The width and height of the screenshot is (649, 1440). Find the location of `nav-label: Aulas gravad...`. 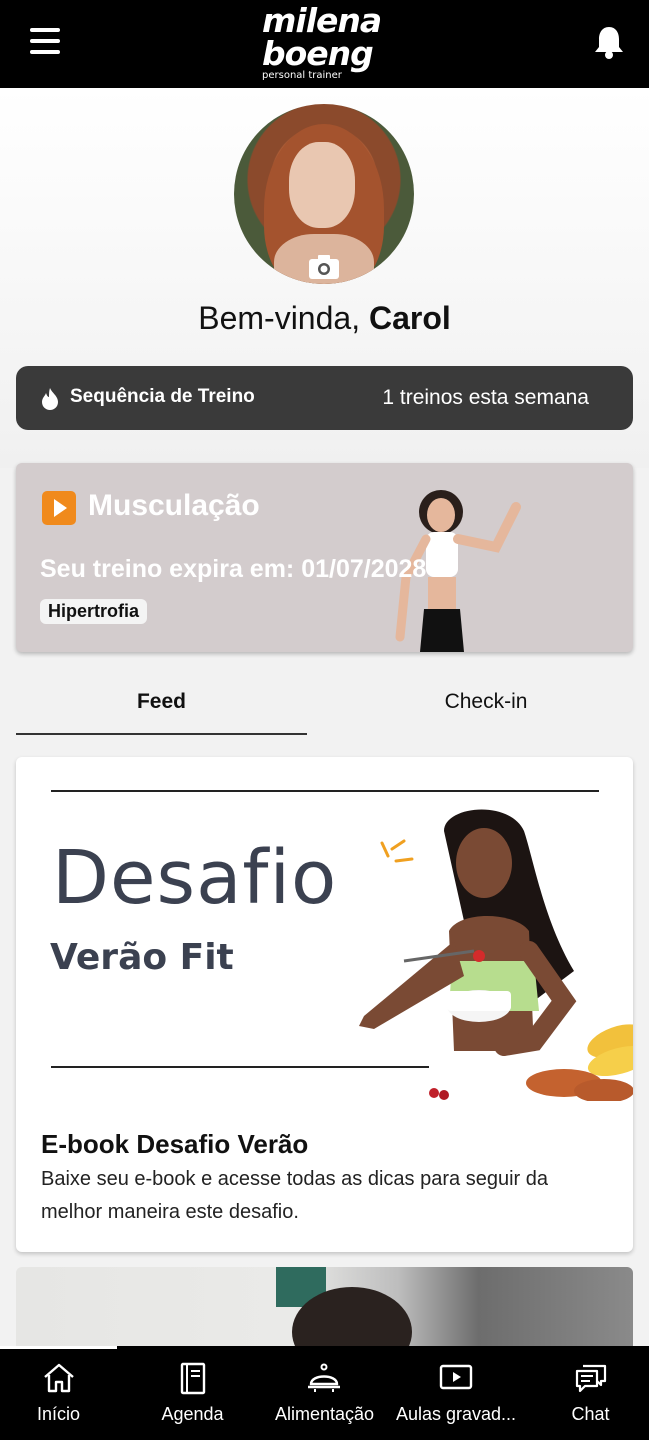

nav-label: Aulas gravad... is located at coordinates (456, 1414).